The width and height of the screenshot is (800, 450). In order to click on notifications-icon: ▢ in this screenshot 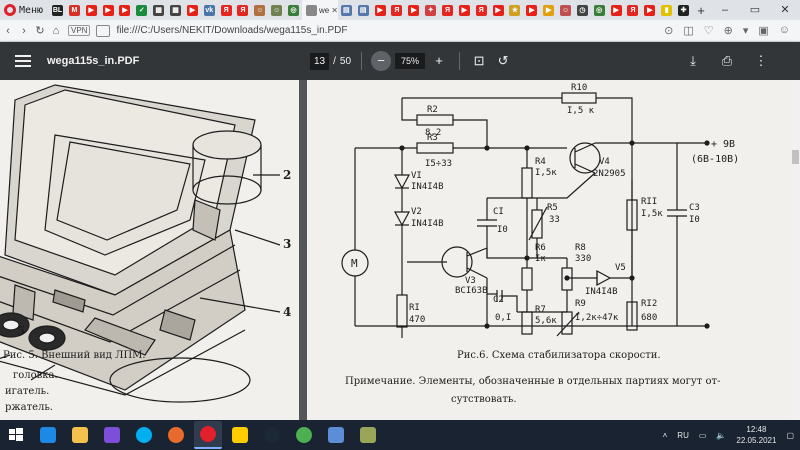, I will do `click(790, 435)`.